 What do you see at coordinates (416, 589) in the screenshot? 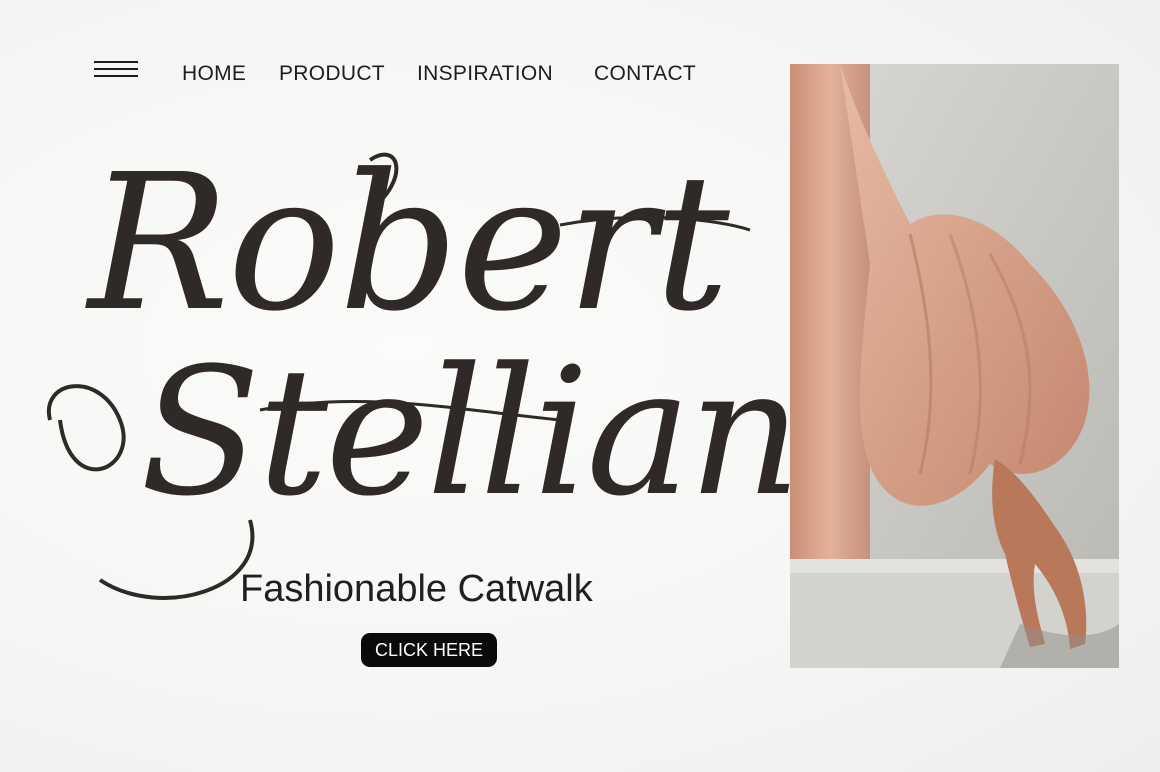
I see `hero-subtitle: Fashionable Catwalk` at bounding box center [416, 589].